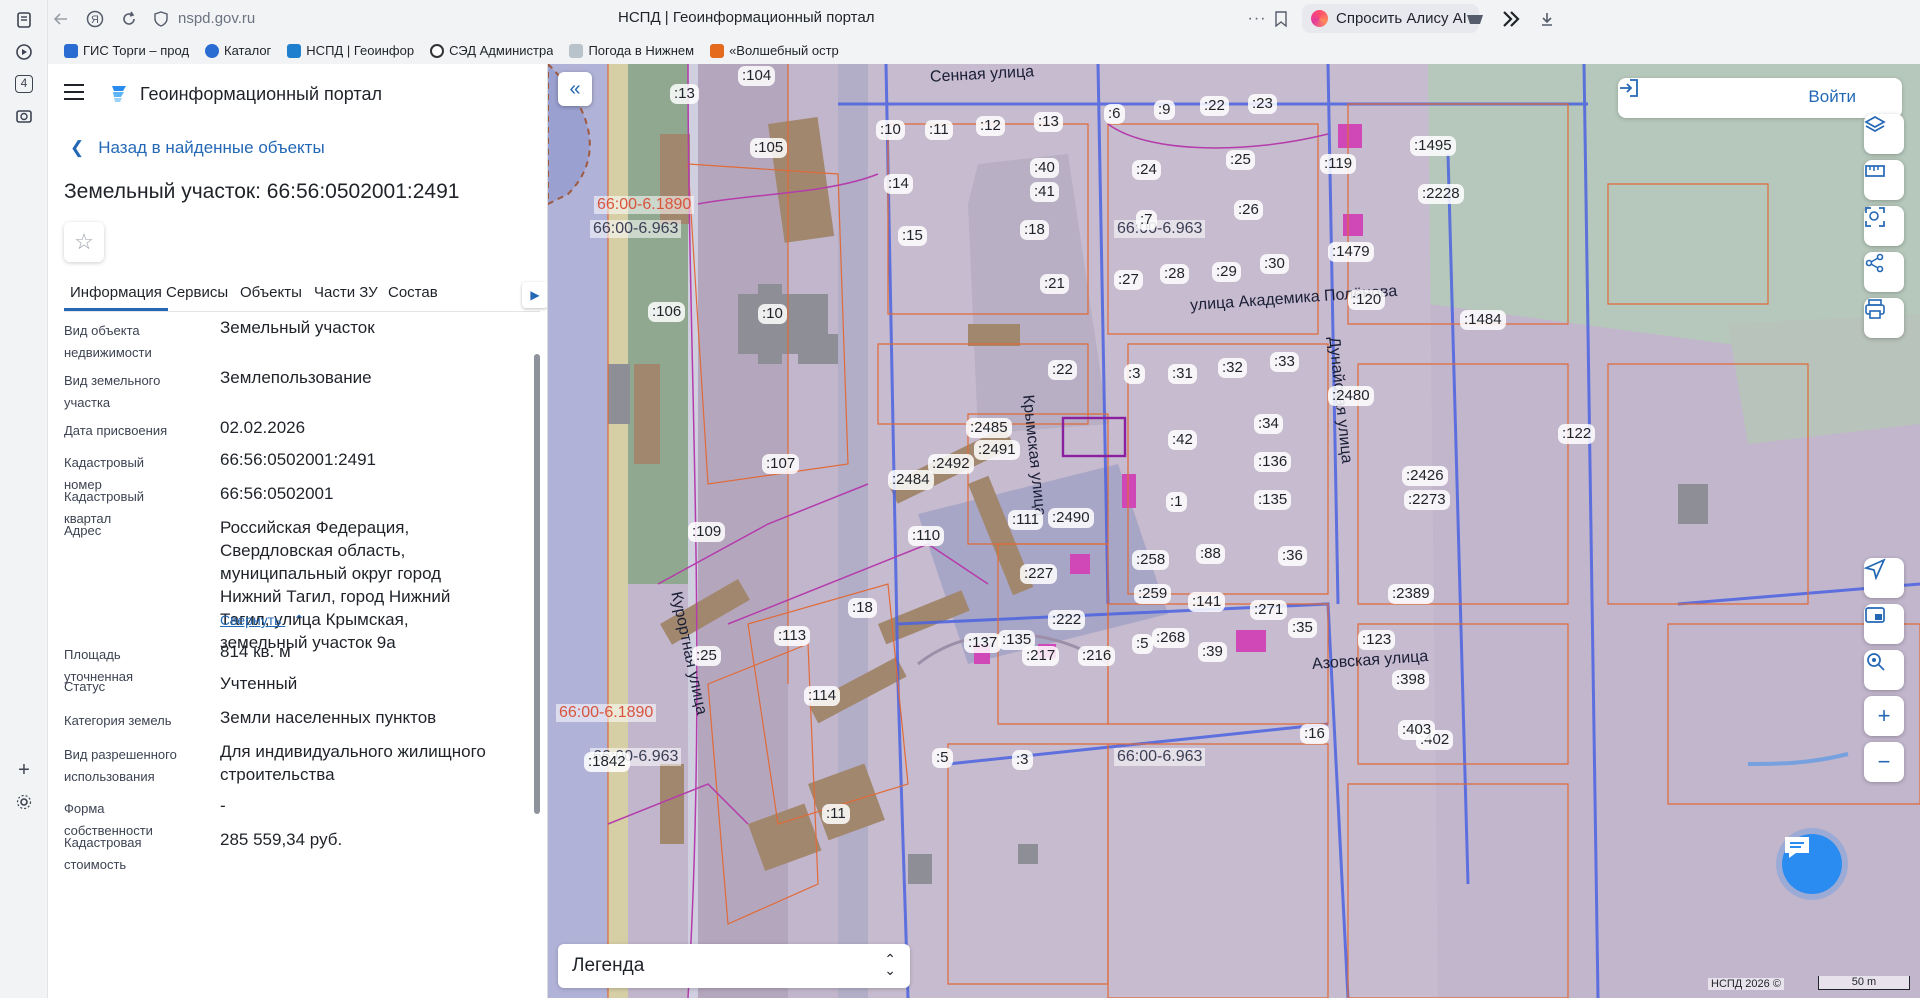 The height and width of the screenshot is (998, 1920). Describe the element at coordinates (939, 130) in the screenshot. I see `parcel-label: :11` at that location.